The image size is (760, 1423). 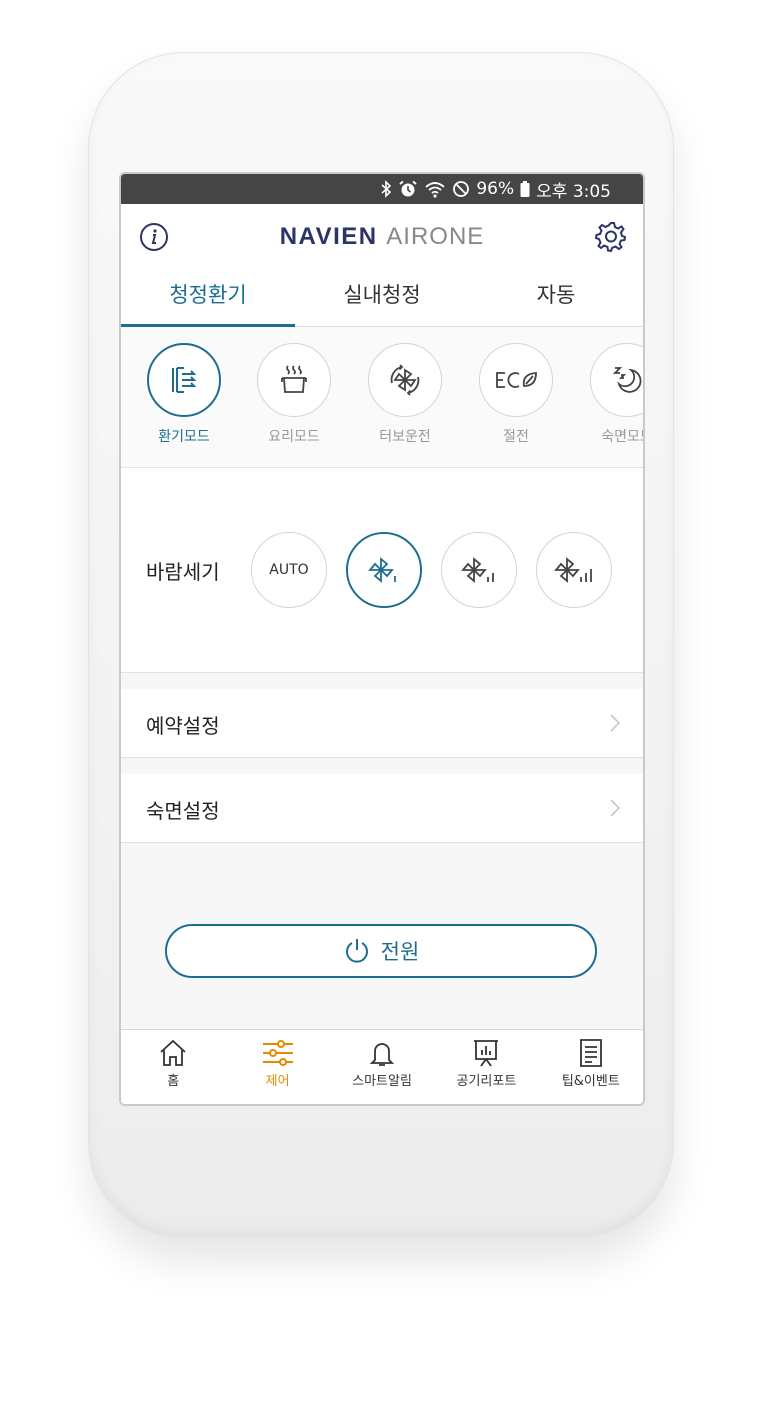 I want to click on sleep-settings-label: 숙면설정, so click(x=183, y=811).